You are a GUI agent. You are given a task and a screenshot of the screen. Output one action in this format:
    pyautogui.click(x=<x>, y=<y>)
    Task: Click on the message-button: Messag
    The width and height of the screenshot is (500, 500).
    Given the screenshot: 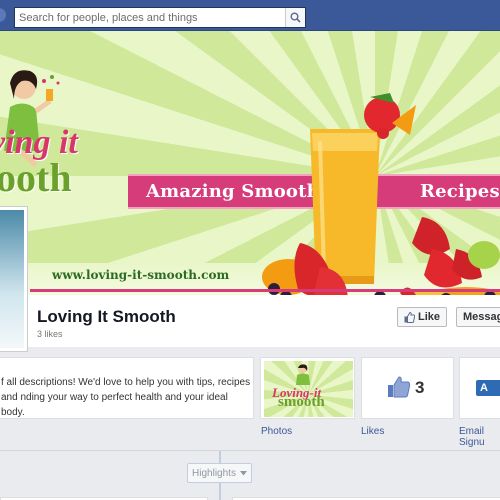 What is the action you would take?
    pyautogui.click(x=478, y=317)
    